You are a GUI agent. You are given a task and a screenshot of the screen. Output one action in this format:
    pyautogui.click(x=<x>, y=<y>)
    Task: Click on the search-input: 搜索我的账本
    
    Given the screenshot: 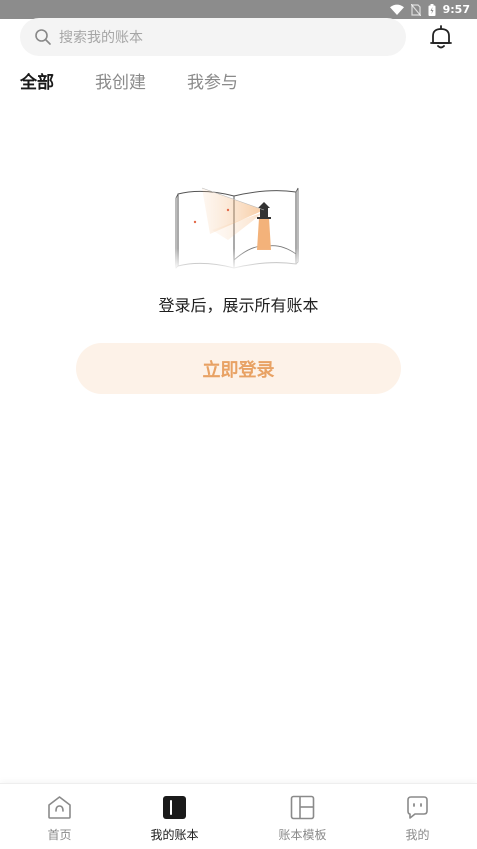 What is the action you would take?
    pyautogui.click(x=213, y=37)
    